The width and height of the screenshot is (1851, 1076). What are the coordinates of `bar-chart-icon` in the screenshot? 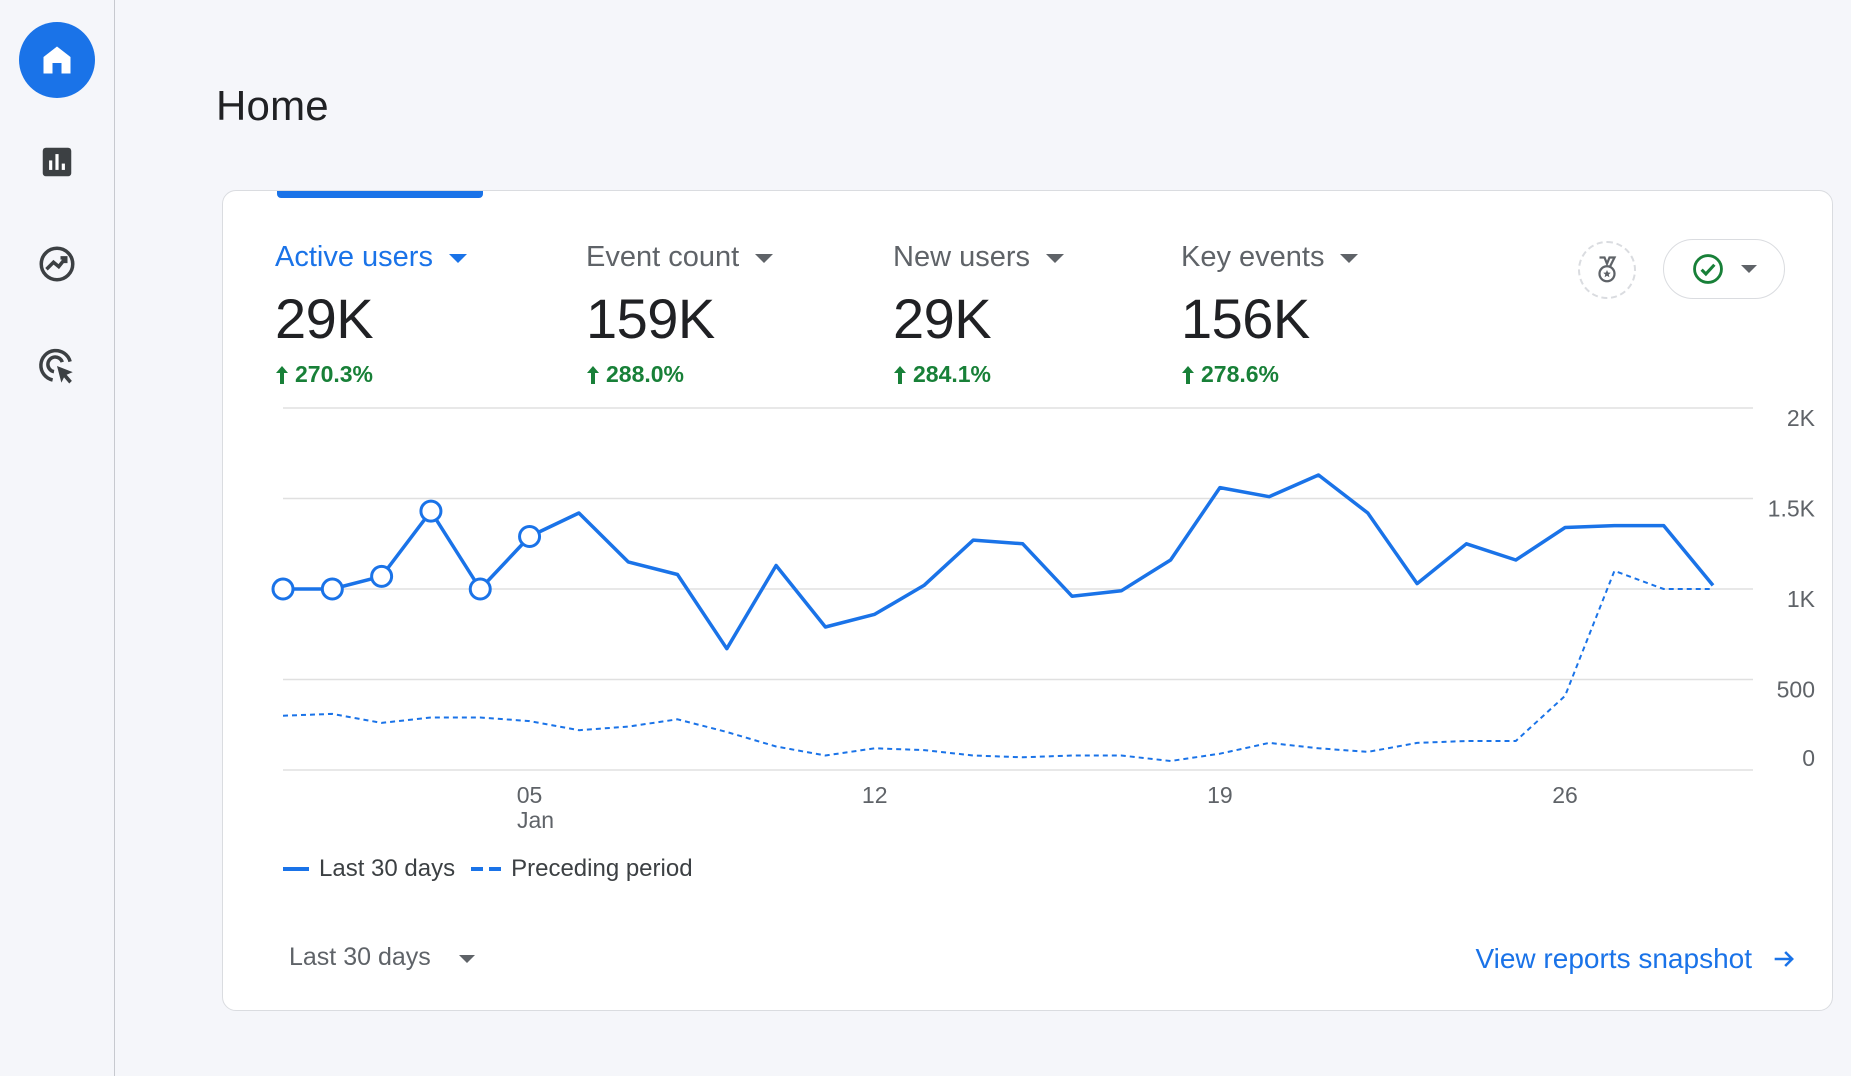 It's located at (57, 162).